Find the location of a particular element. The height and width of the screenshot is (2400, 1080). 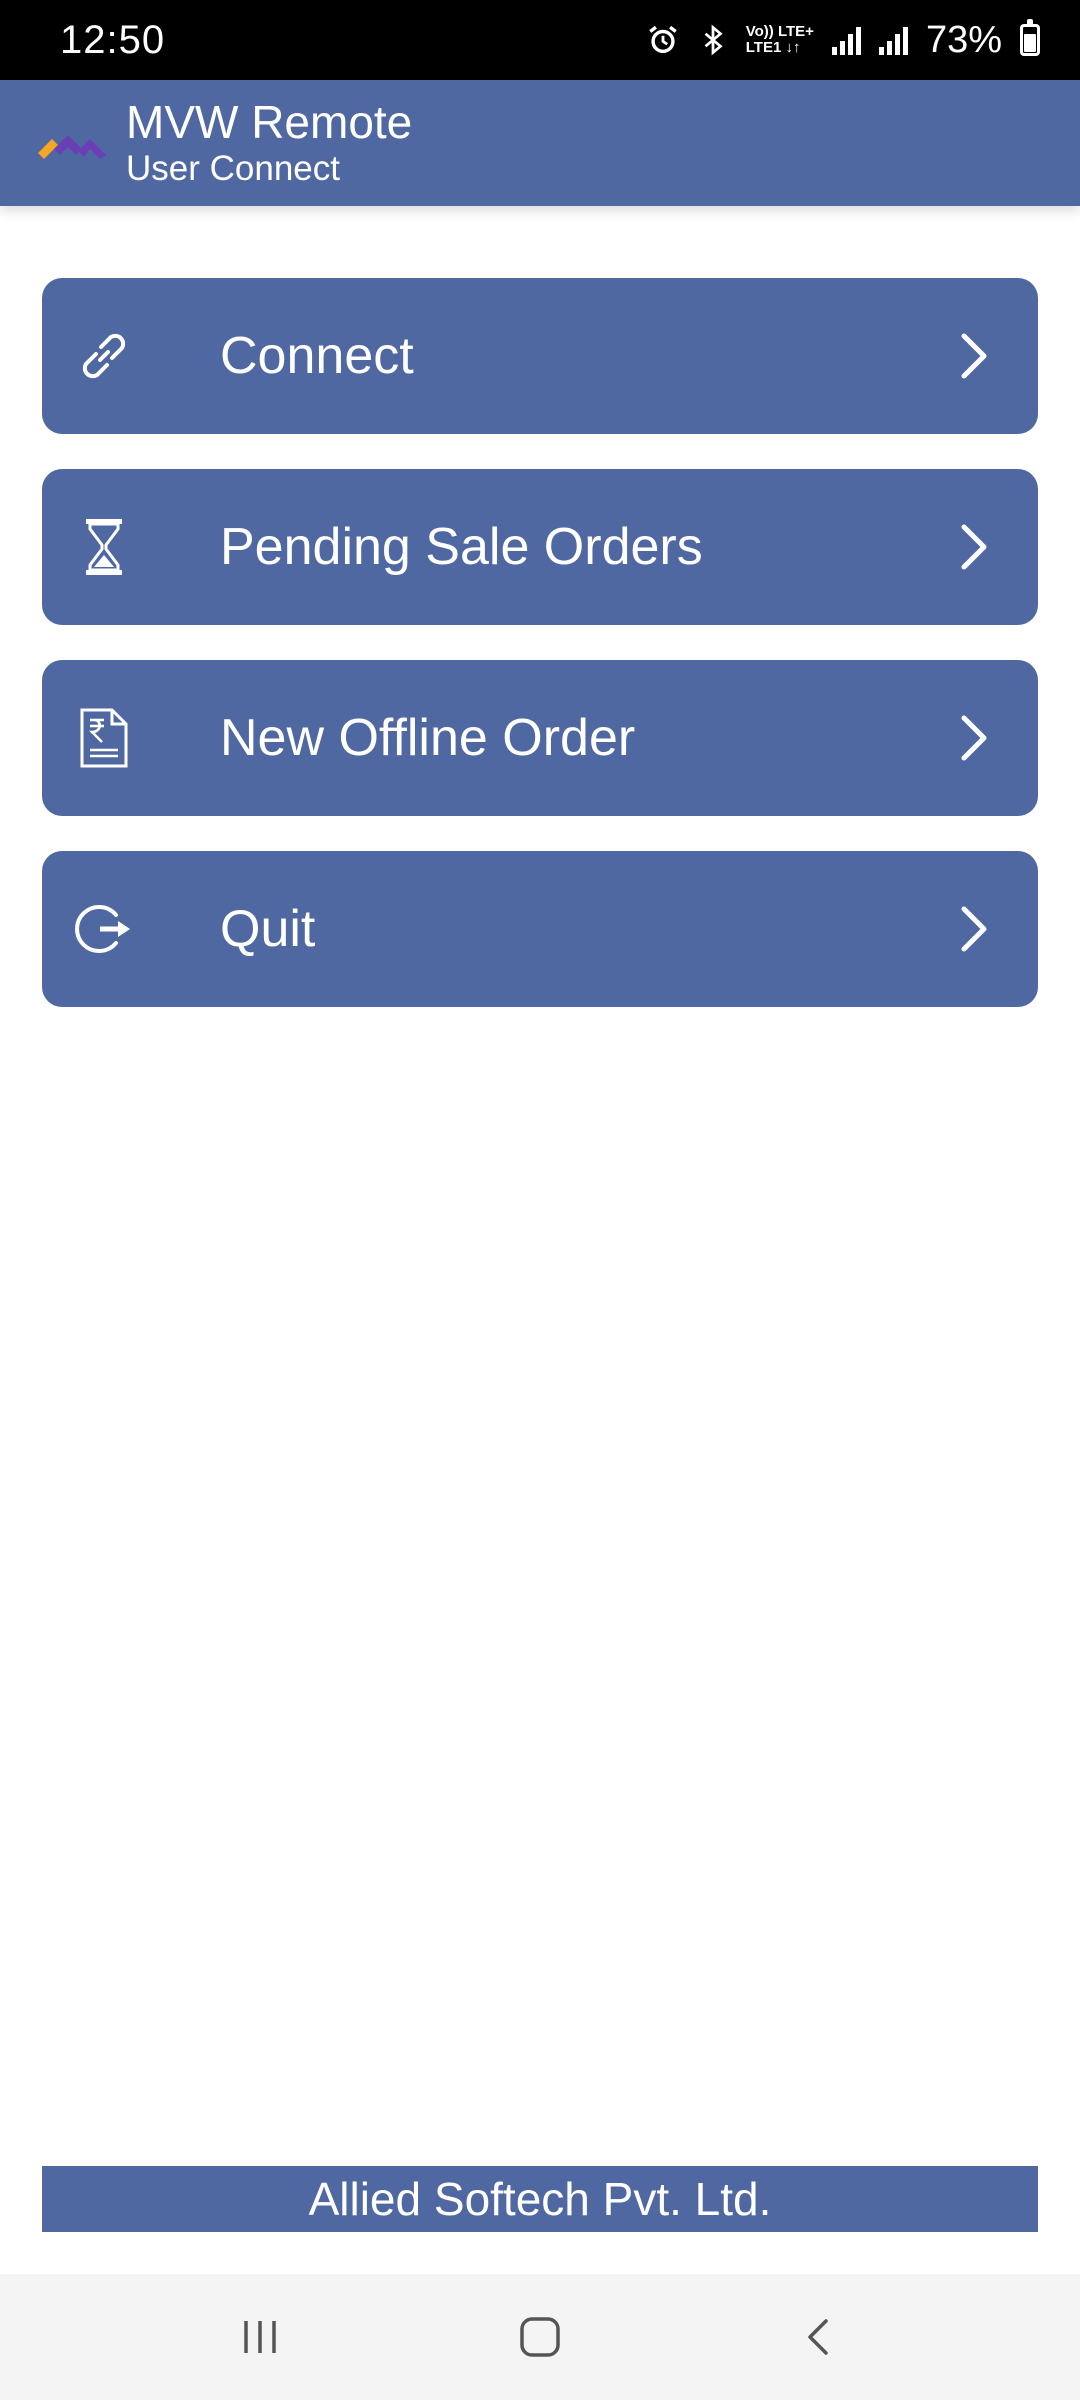

back-icon is located at coordinates (818, 2337).